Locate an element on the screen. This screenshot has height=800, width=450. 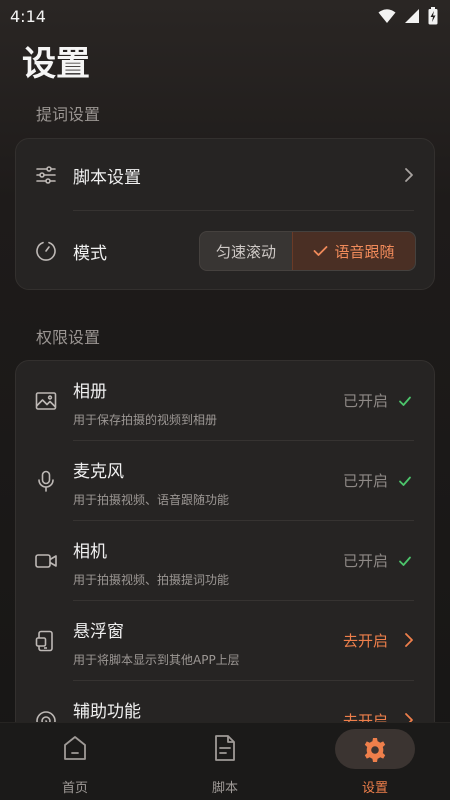
permission-title: 相册 is located at coordinates (90, 392).